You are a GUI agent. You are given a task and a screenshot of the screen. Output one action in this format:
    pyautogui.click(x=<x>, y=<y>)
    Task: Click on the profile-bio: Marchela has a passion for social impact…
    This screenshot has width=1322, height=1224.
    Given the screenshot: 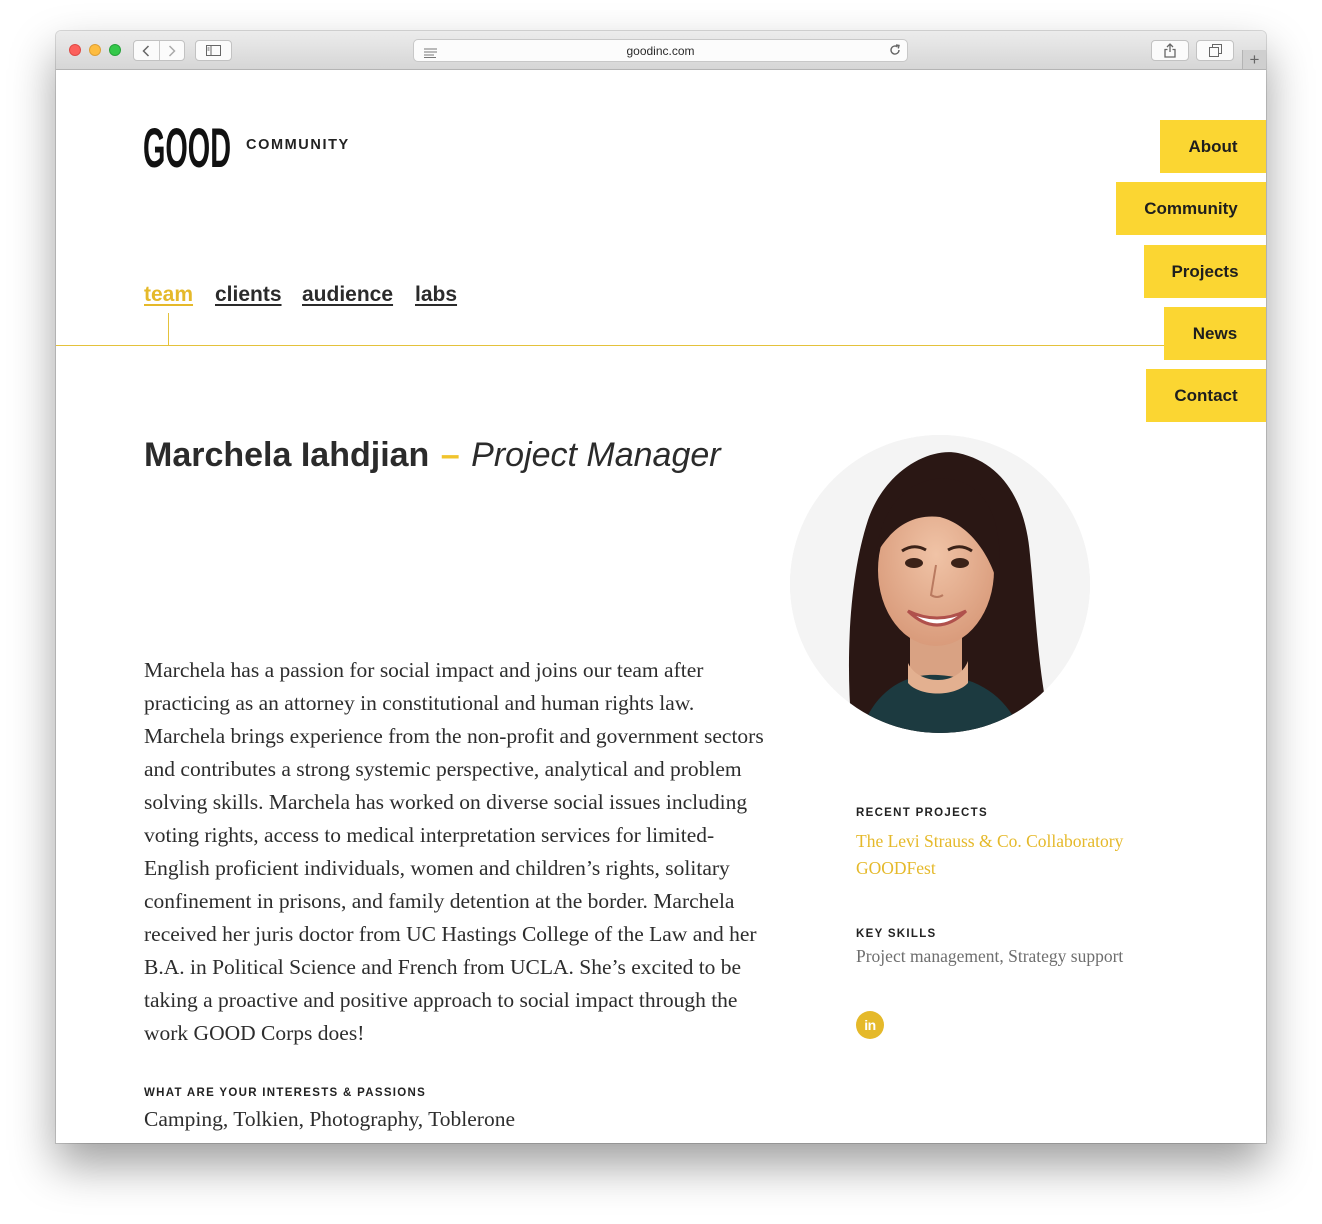 What is the action you would take?
    pyautogui.click(x=454, y=851)
    